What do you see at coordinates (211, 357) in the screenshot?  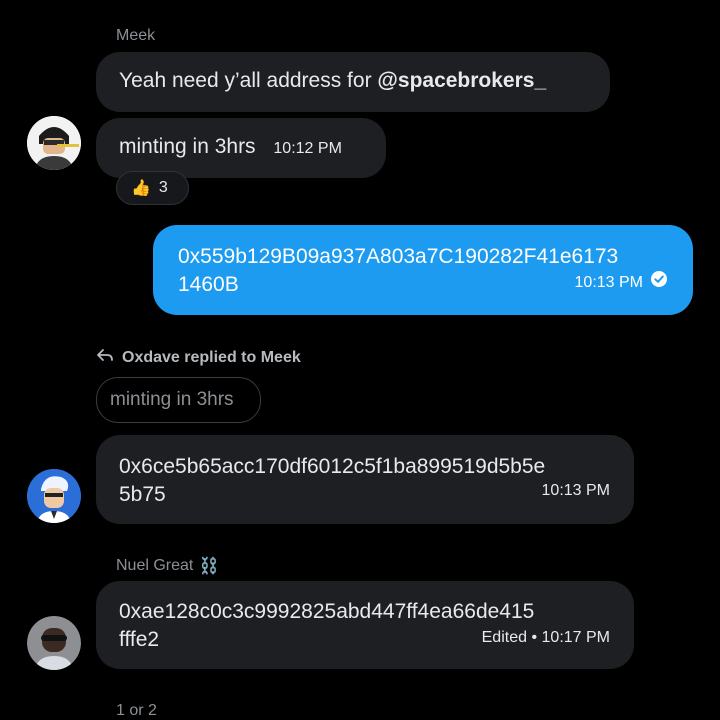 I see `reply-label: Oxdave replied to Meek` at bounding box center [211, 357].